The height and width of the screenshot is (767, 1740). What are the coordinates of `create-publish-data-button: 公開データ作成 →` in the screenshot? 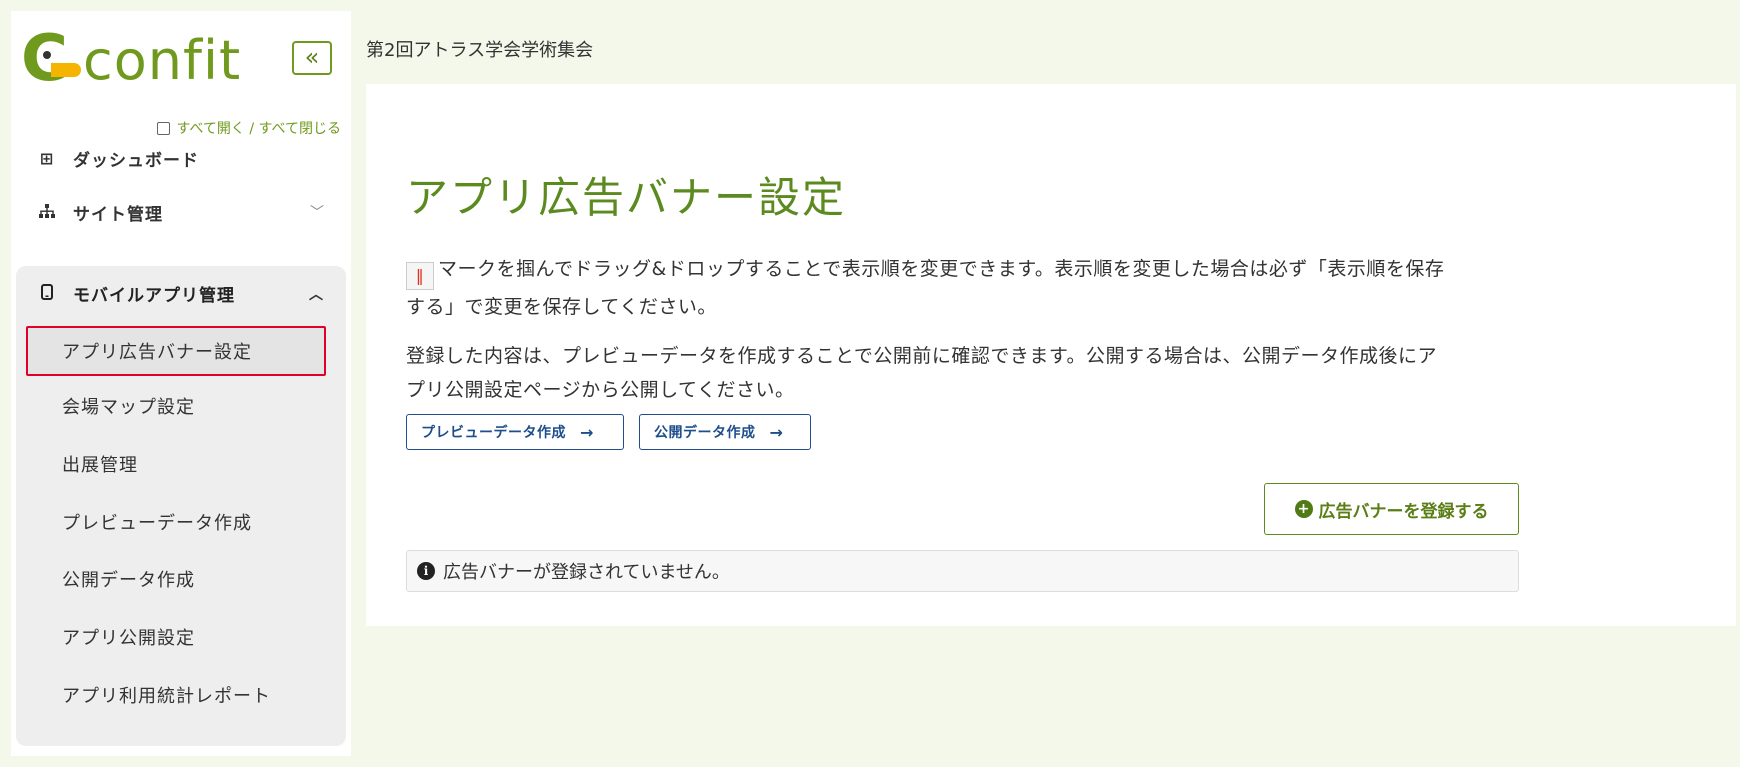 It's located at (725, 432).